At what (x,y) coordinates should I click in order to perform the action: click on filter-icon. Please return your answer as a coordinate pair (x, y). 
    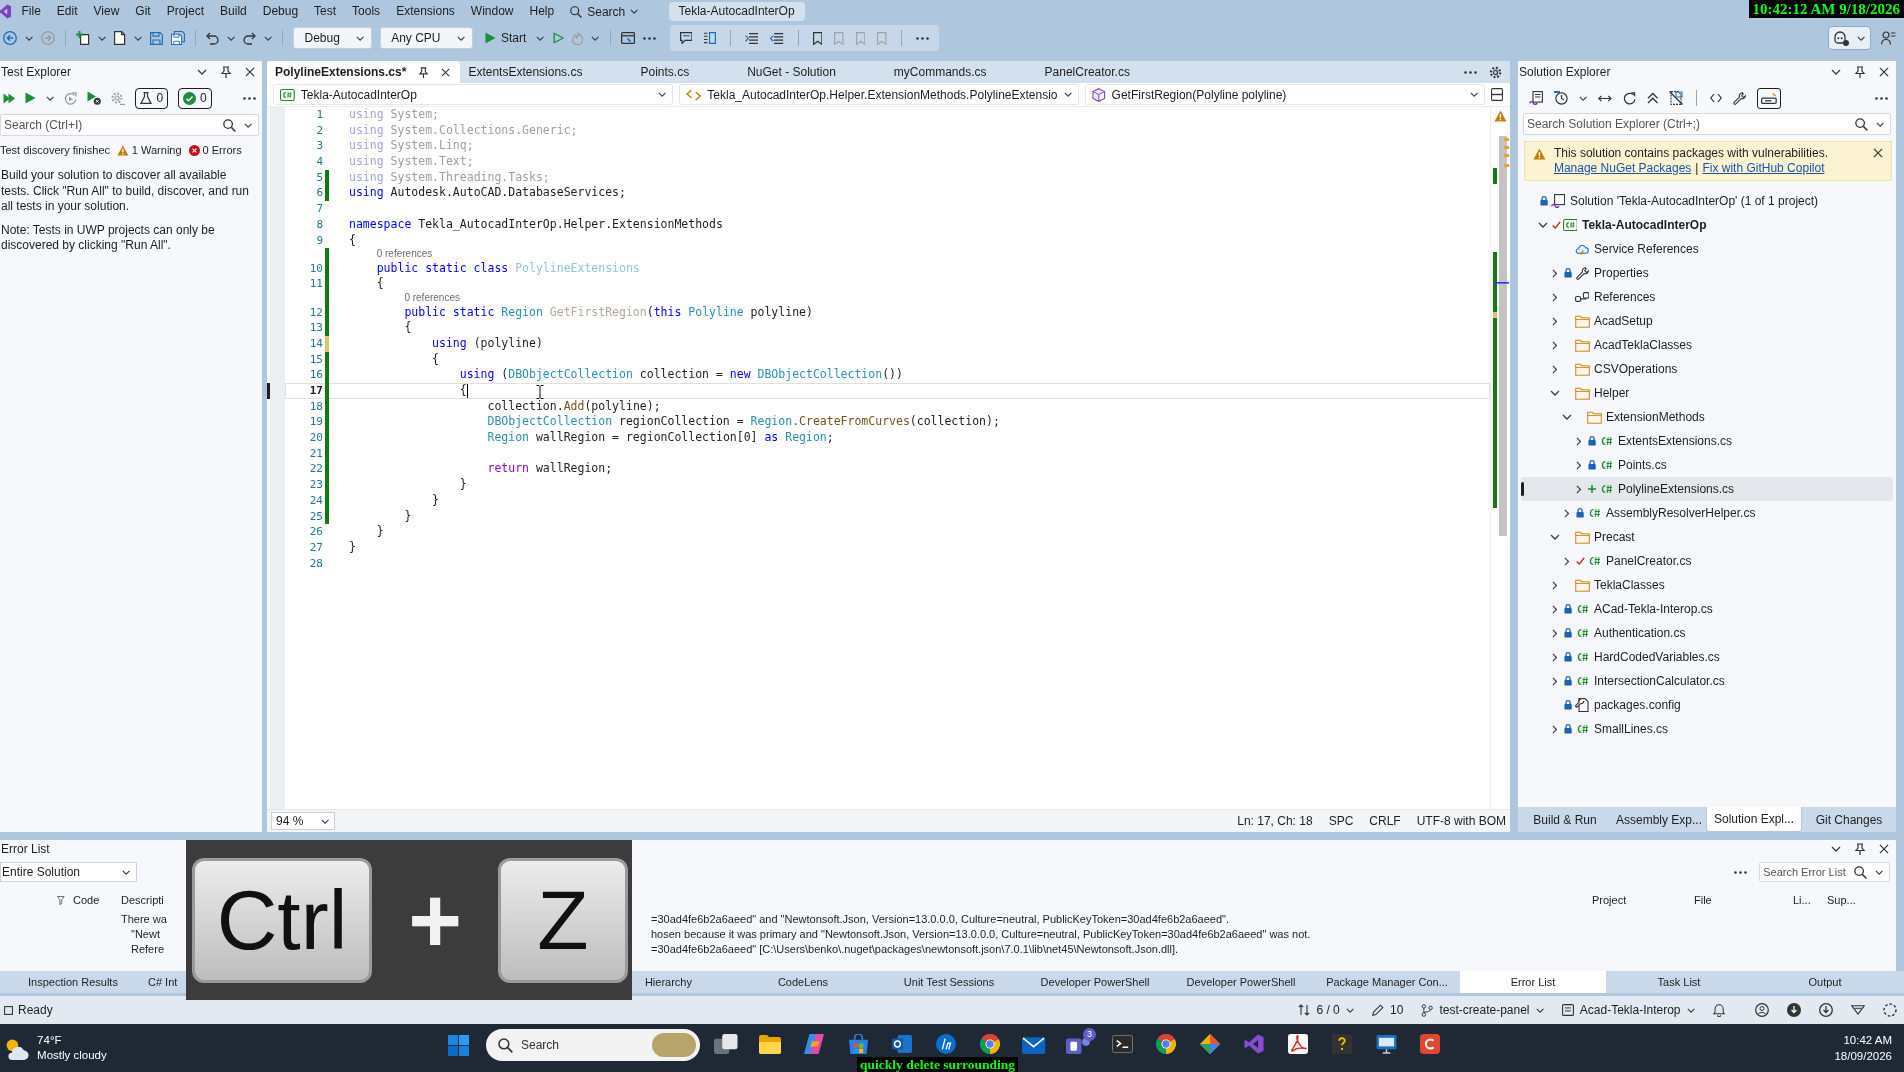
    Looking at the image, I should click on (61, 900).